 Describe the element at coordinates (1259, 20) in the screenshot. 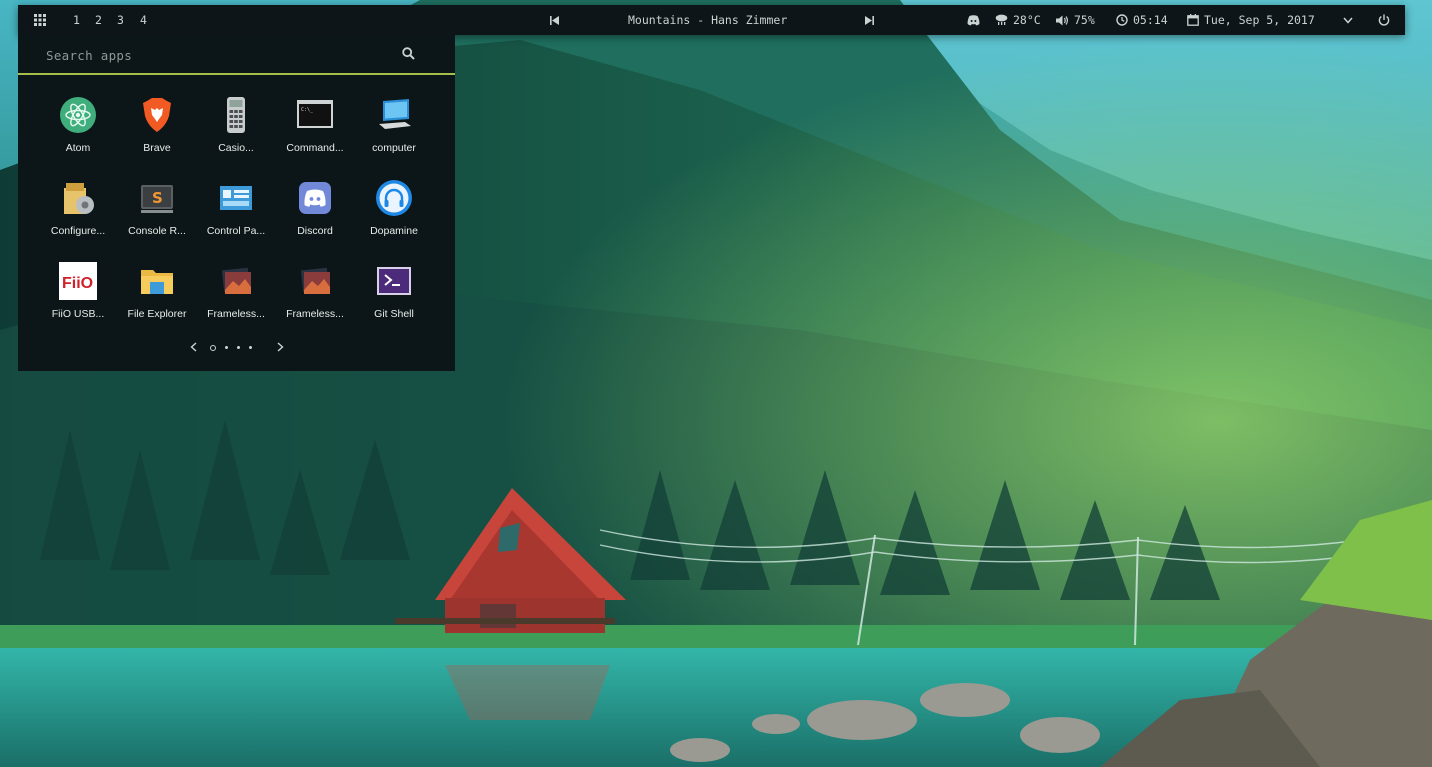

I see `date-text: Tue, Sep 5, 2017` at that location.